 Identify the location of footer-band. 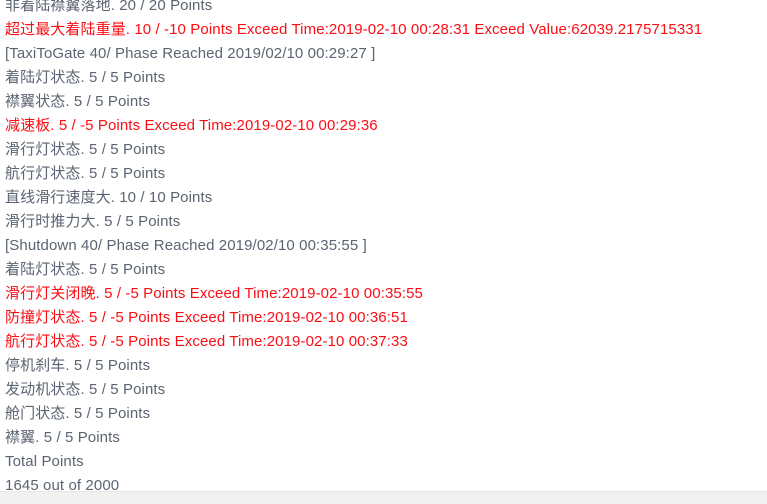
(383, 497).